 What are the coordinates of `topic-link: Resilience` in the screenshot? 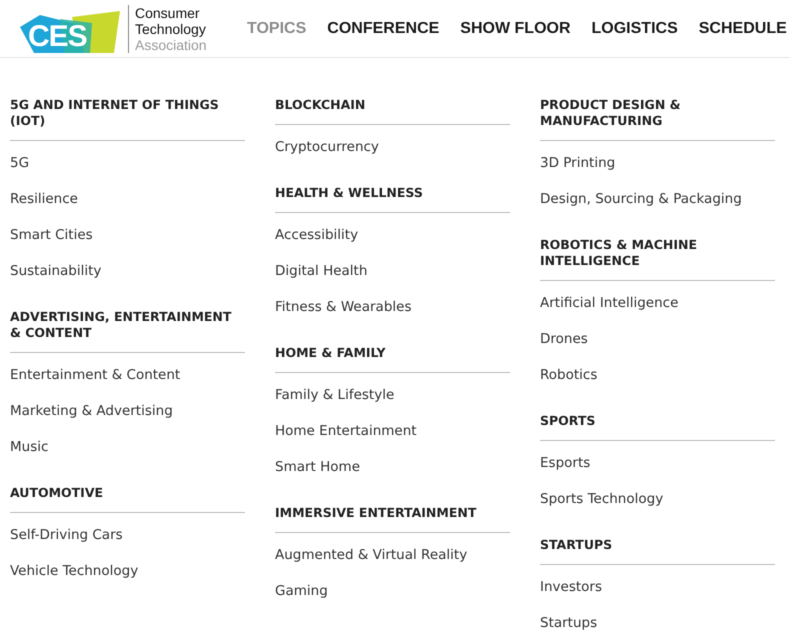 It's located at (127, 199).